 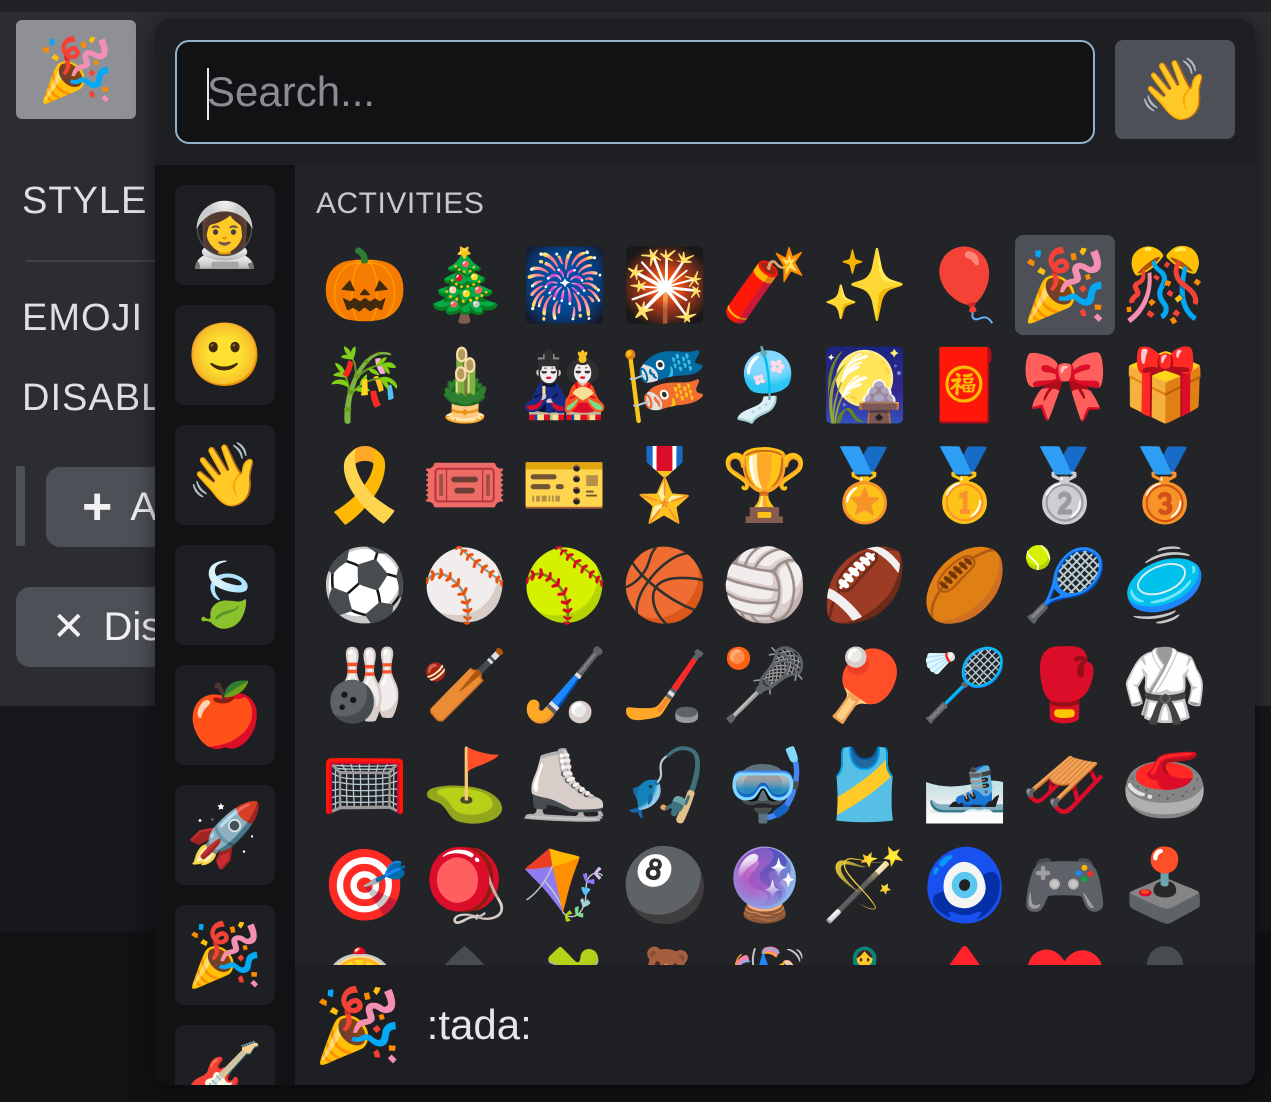 I want to click on emoji-cell: 🥅, so click(x=365, y=785).